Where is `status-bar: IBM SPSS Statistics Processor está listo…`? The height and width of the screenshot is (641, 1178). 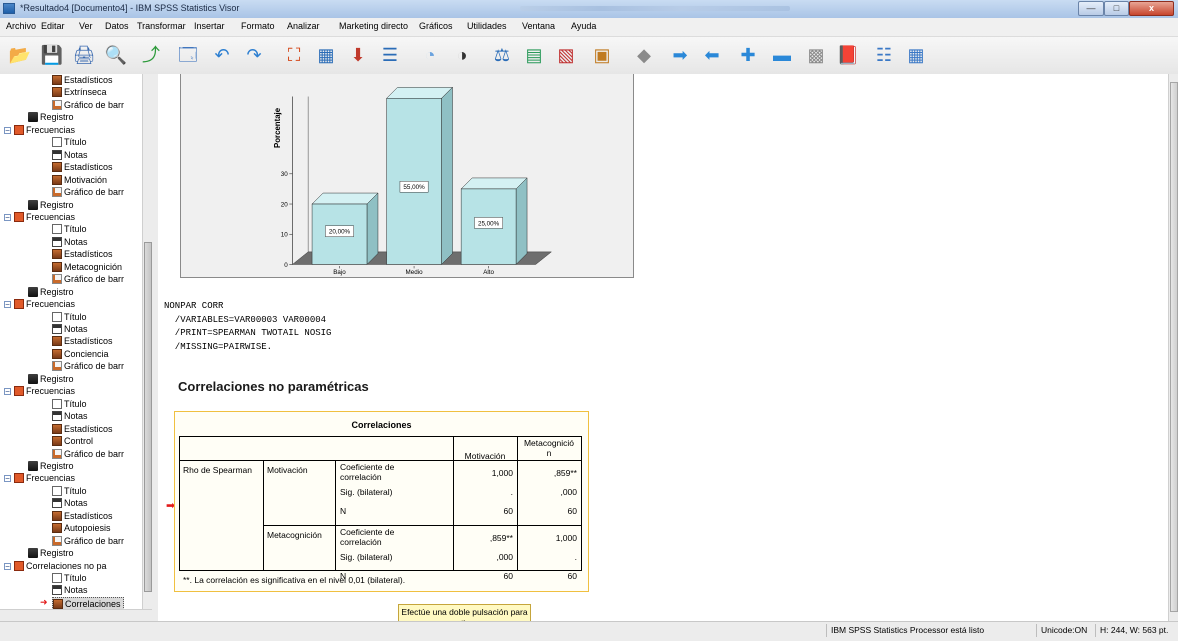
status-bar: IBM SPSS Statistics Processor está listo… is located at coordinates (589, 631).